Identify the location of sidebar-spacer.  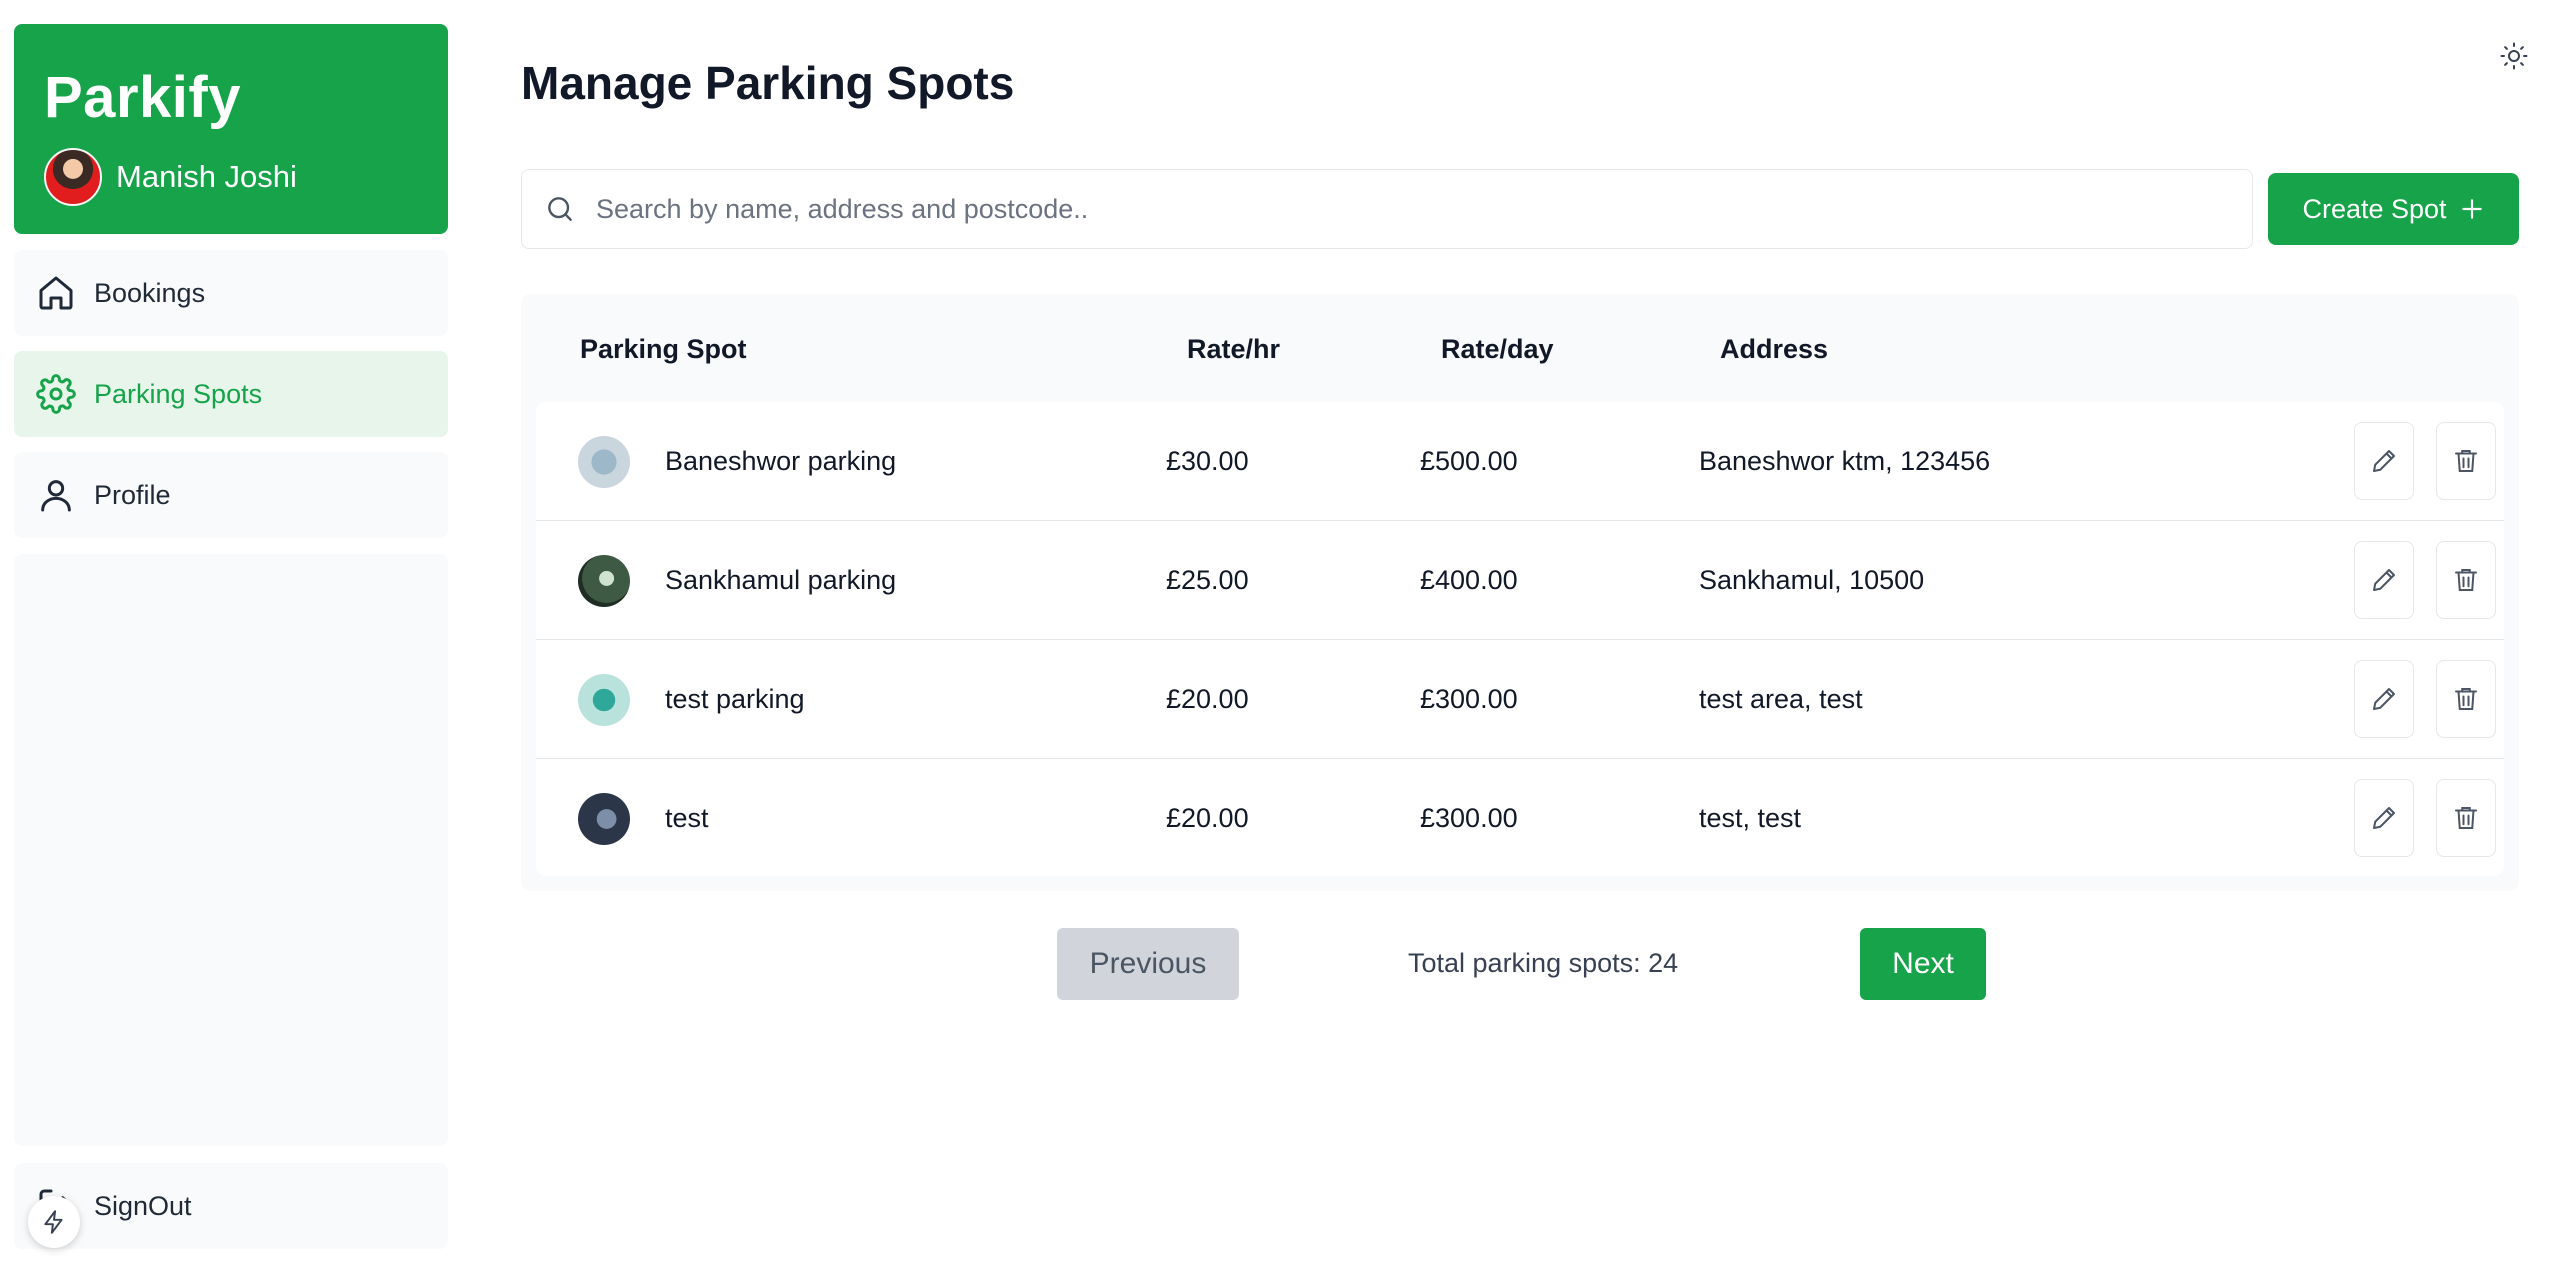
(231, 850).